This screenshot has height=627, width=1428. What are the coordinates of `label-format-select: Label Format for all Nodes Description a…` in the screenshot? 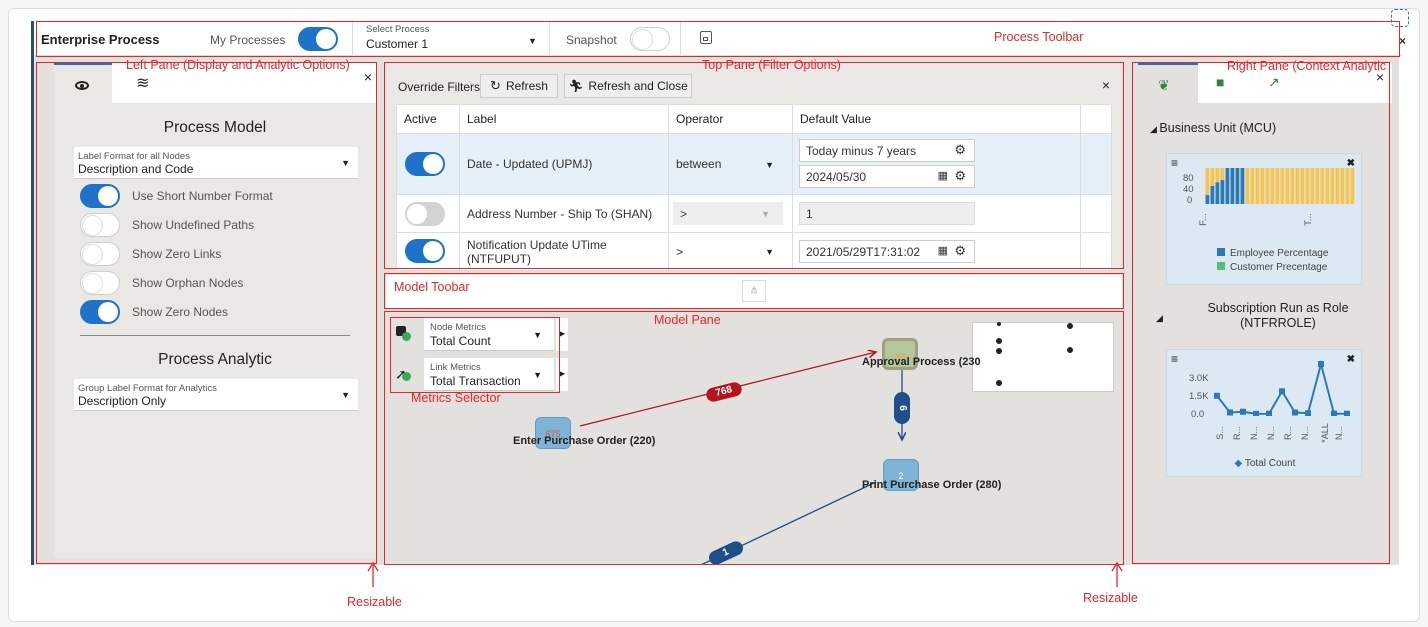 It's located at (216, 163).